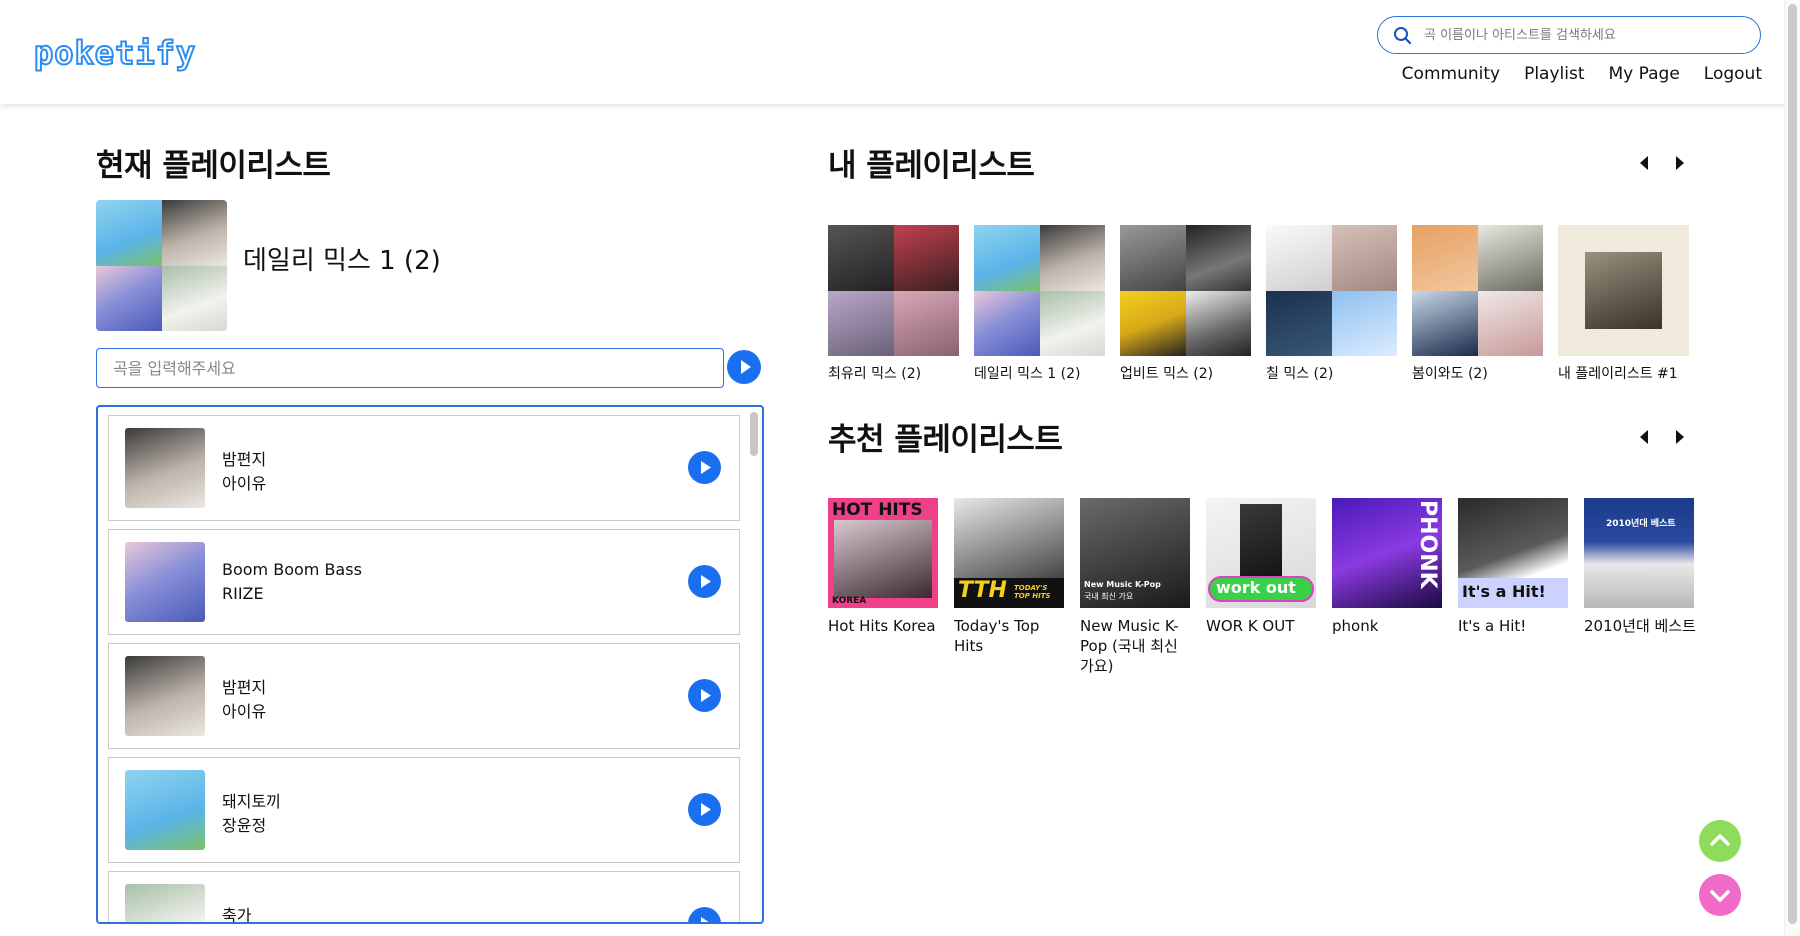 The height and width of the screenshot is (936, 1800). I want to click on cover-subtext: KOREA, so click(849, 601).